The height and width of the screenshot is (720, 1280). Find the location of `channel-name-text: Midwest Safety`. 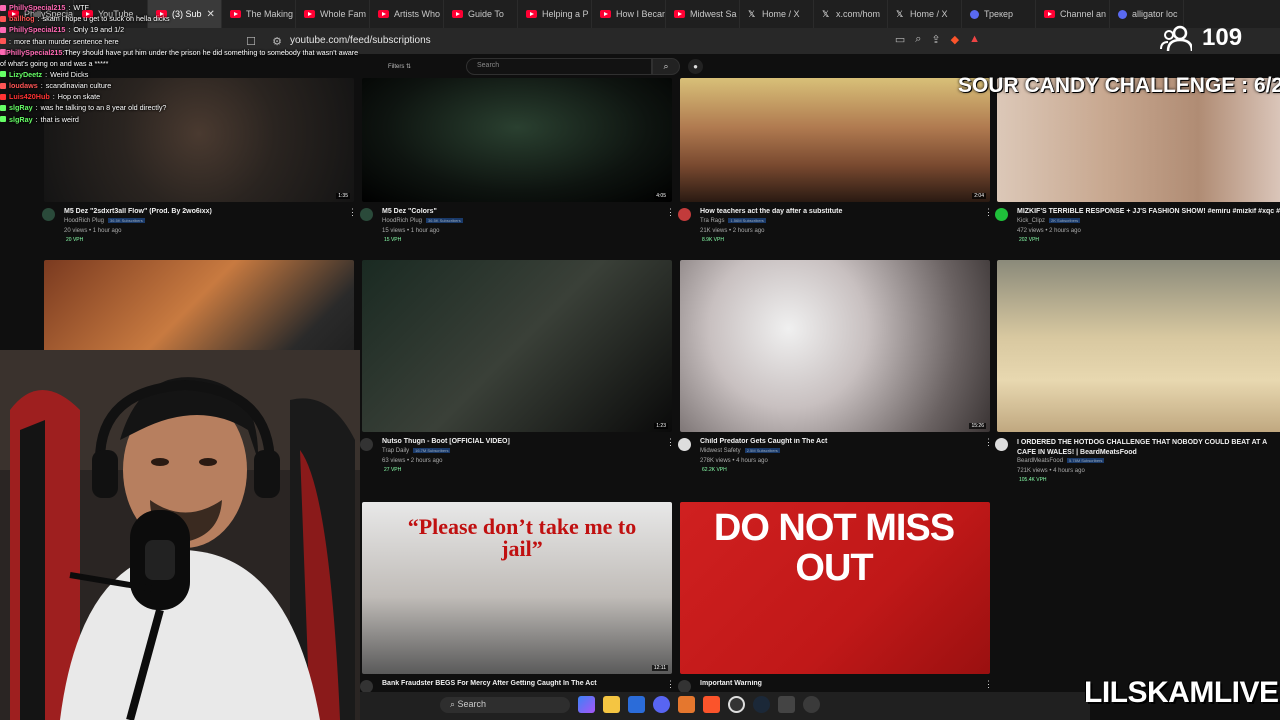

channel-name-text: Midwest Safety is located at coordinates (720, 451).